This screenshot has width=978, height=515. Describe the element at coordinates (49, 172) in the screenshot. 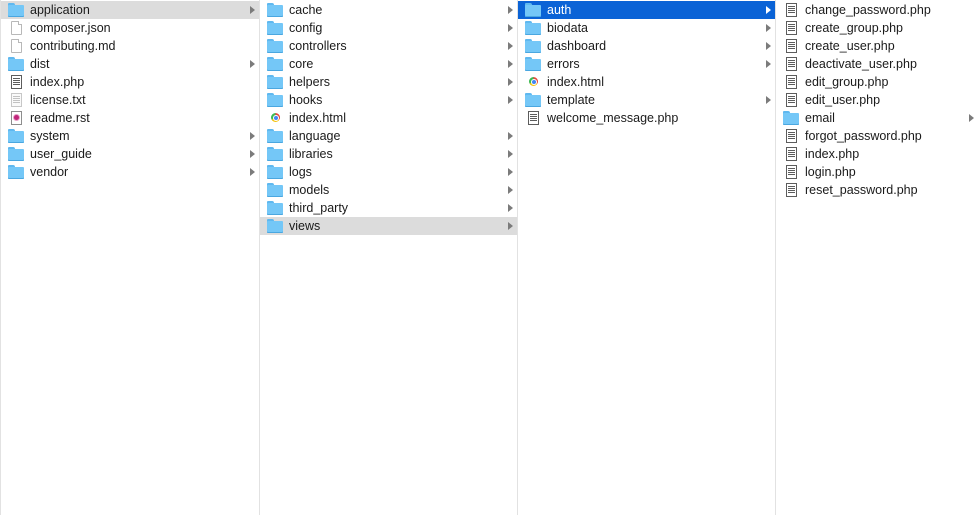

I see `item-label: vendor` at that location.